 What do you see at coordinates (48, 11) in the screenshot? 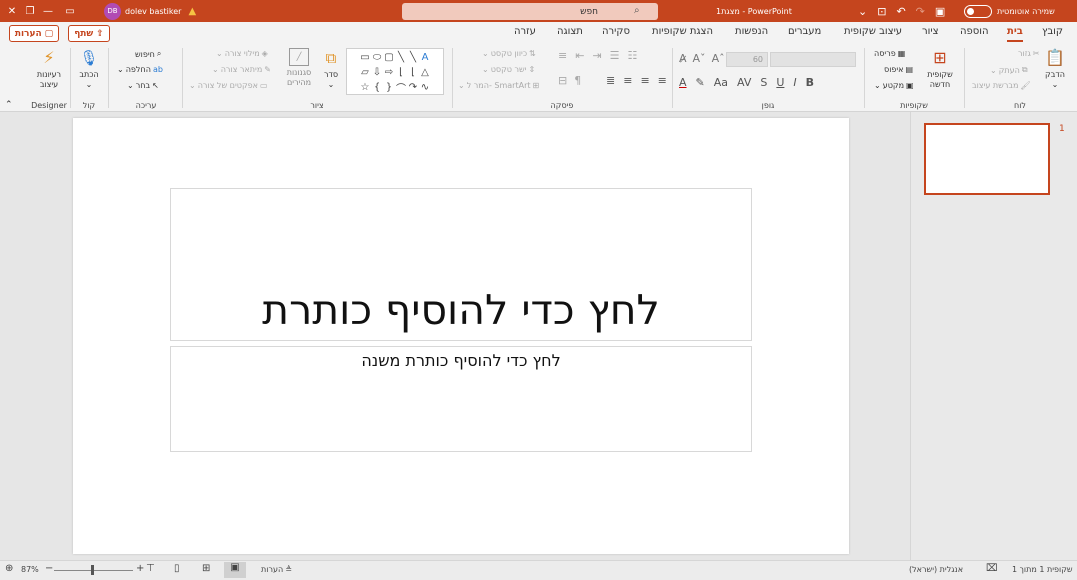
I see `minimize-icon: —` at bounding box center [48, 11].